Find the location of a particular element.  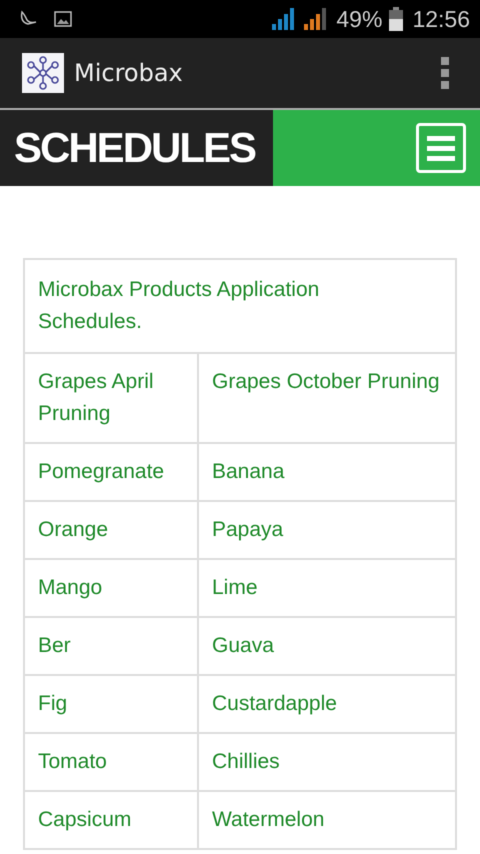

menu-button is located at coordinates (441, 148).